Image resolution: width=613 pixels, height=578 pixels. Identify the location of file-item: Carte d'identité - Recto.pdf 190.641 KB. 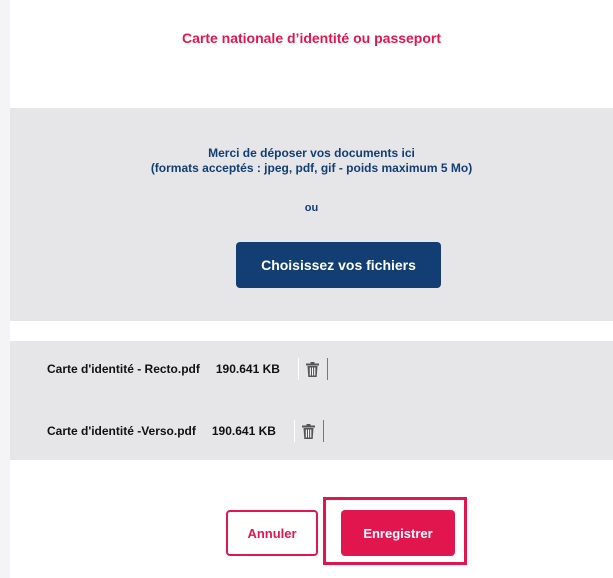
(187, 369).